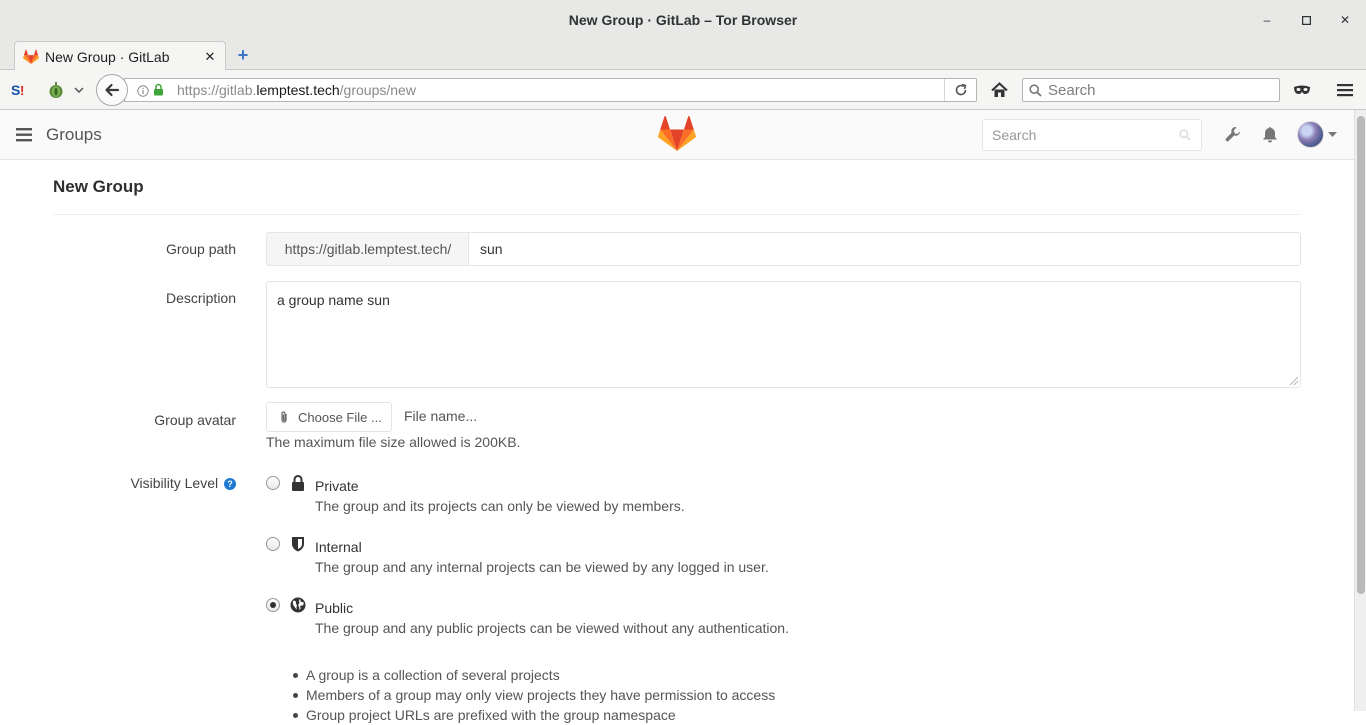  Describe the element at coordinates (1345, 20) in the screenshot. I see `close-window-button: ✕` at that location.